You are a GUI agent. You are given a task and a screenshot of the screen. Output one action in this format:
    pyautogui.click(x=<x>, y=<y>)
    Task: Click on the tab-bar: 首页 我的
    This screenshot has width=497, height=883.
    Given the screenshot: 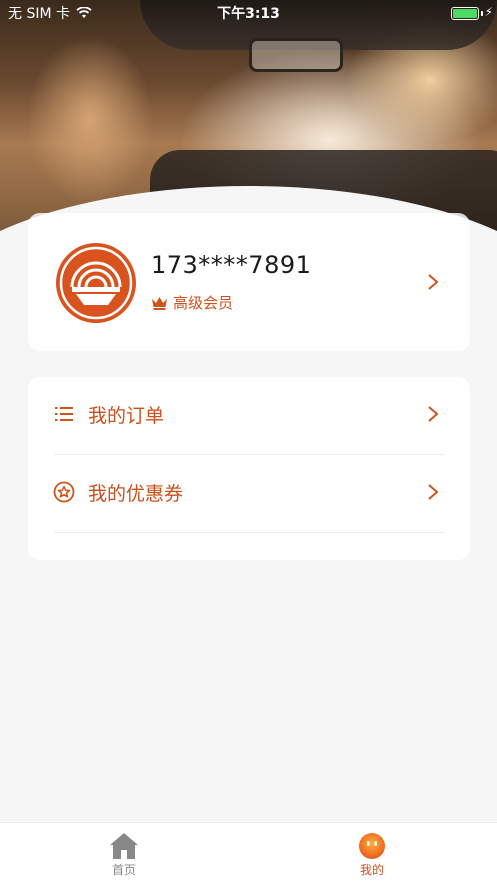 What is the action you would take?
    pyautogui.click(x=248, y=852)
    